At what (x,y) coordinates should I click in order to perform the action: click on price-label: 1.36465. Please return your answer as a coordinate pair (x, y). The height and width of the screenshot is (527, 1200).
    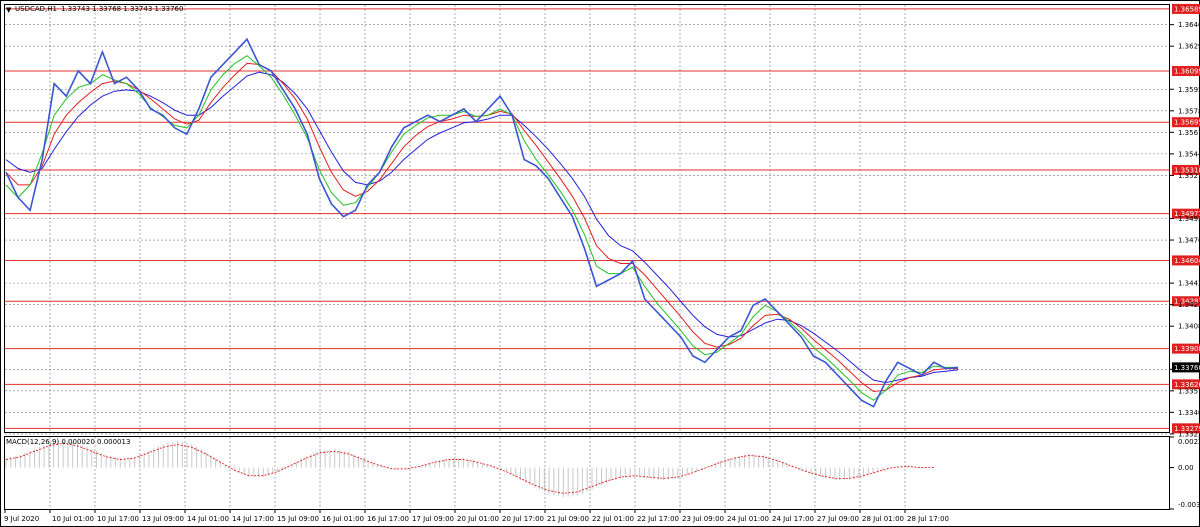
    Looking at the image, I should click on (1189, 25).